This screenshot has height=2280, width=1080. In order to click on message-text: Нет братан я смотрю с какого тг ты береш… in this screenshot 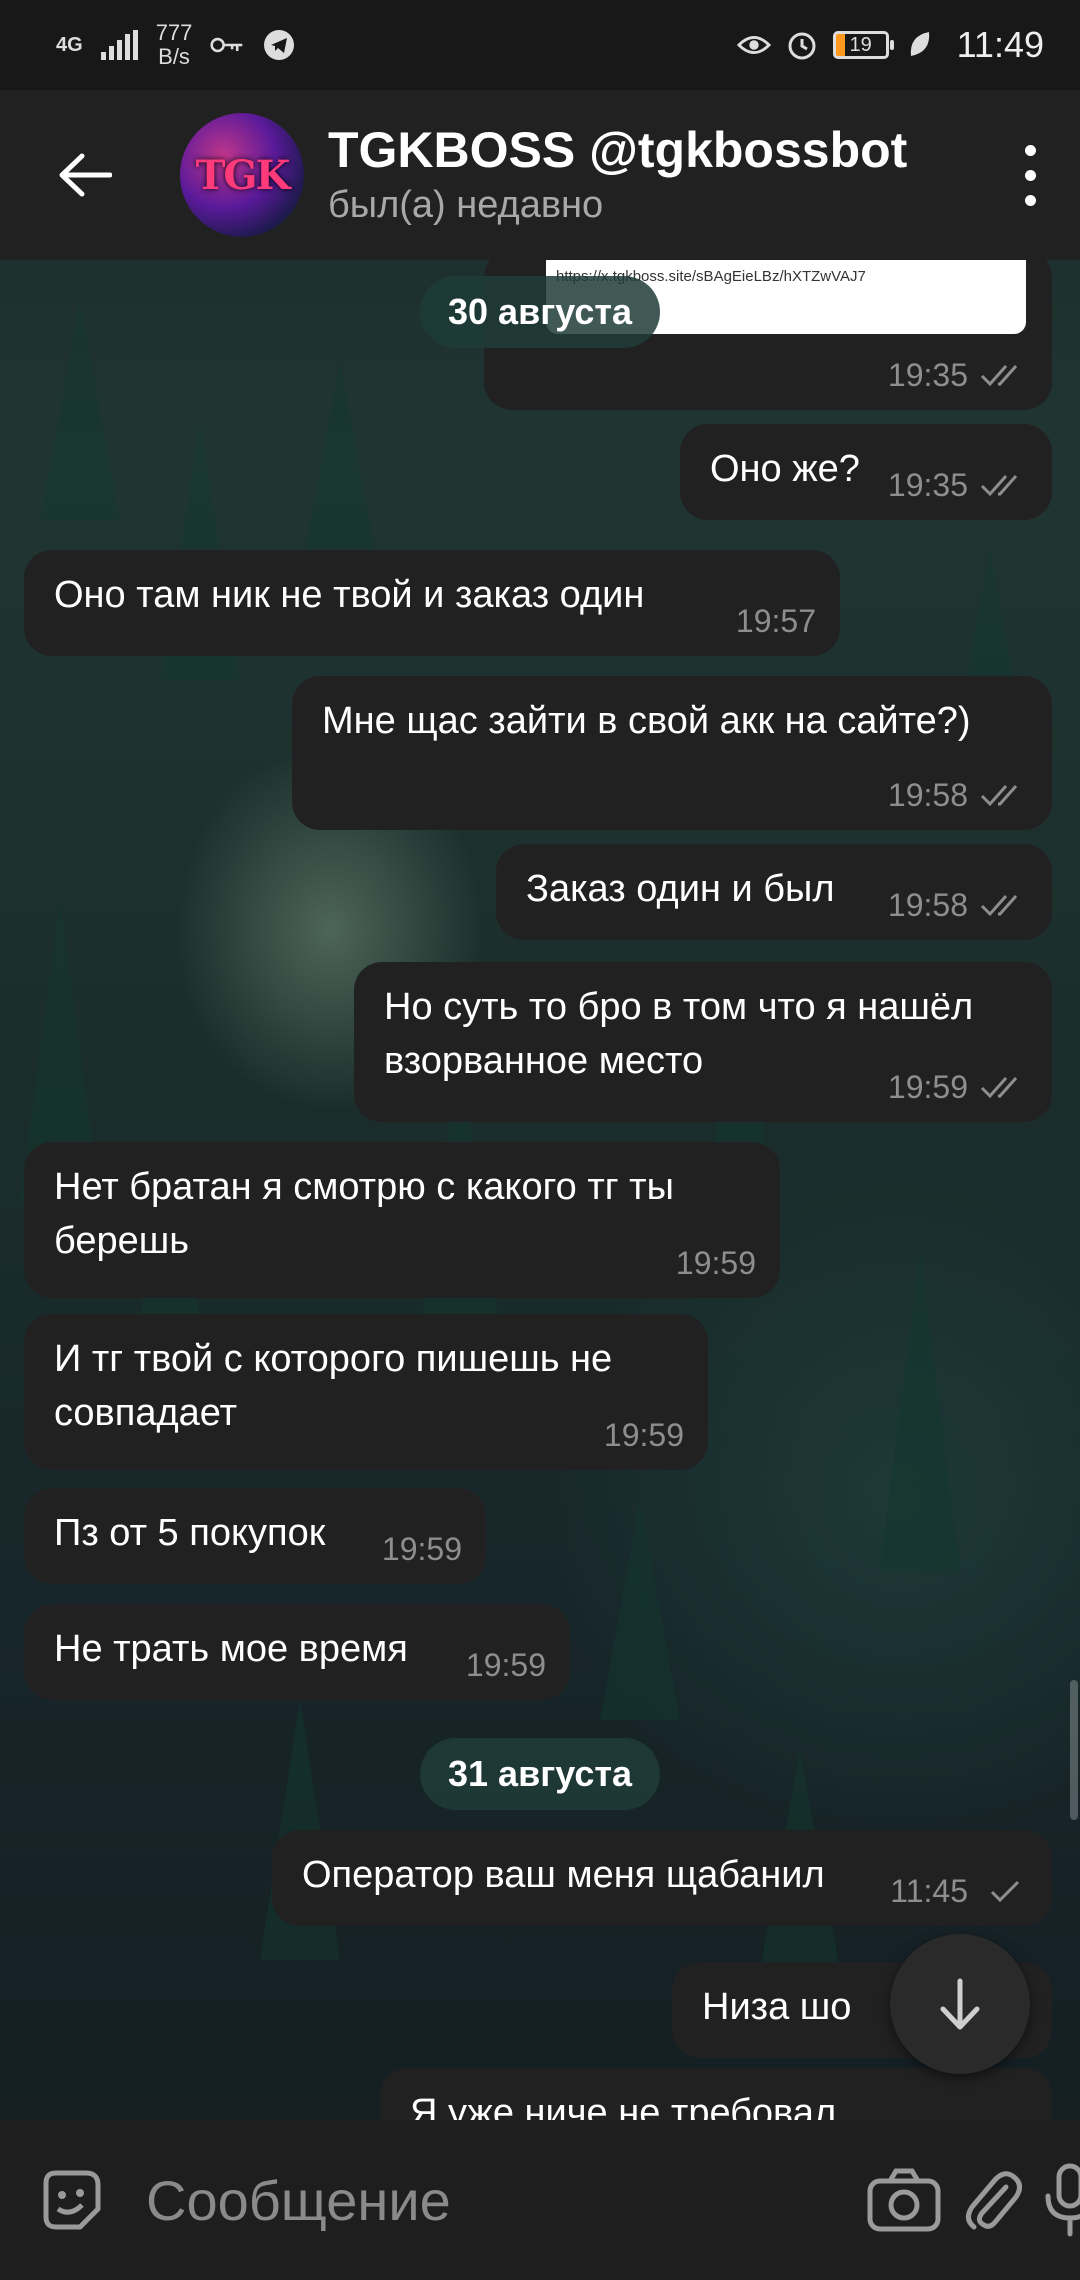, I will do `click(364, 1214)`.